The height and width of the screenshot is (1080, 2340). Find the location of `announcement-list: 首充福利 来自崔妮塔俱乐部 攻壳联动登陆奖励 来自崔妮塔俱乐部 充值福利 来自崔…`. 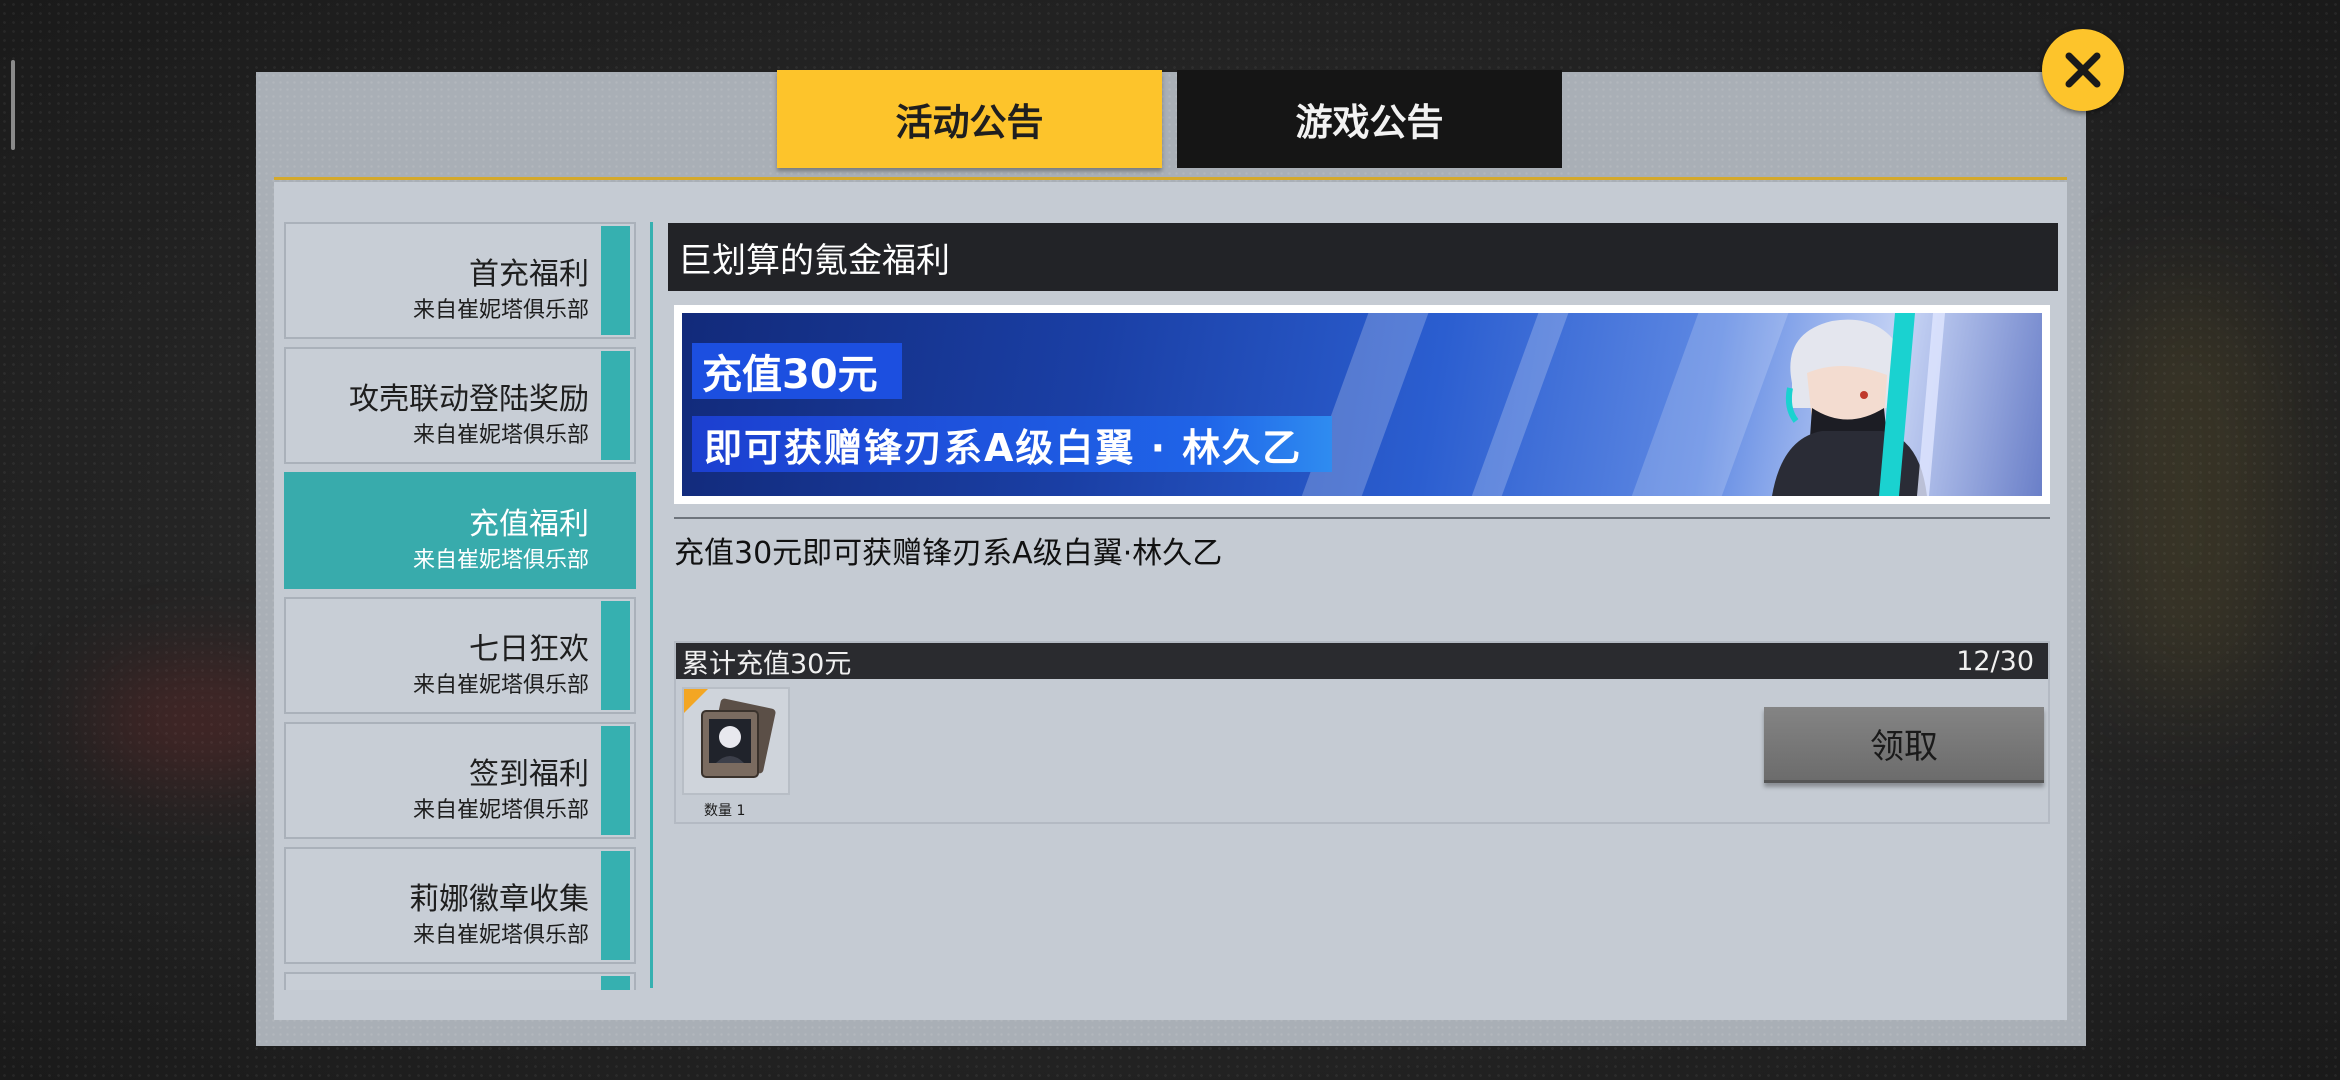

announcement-list: 首充福利 来自崔妮塔俱乐部 攻壳联动登陆奖励 来自崔妮塔俱乐部 充值福利 来自崔… is located at coordinates (470, 606).